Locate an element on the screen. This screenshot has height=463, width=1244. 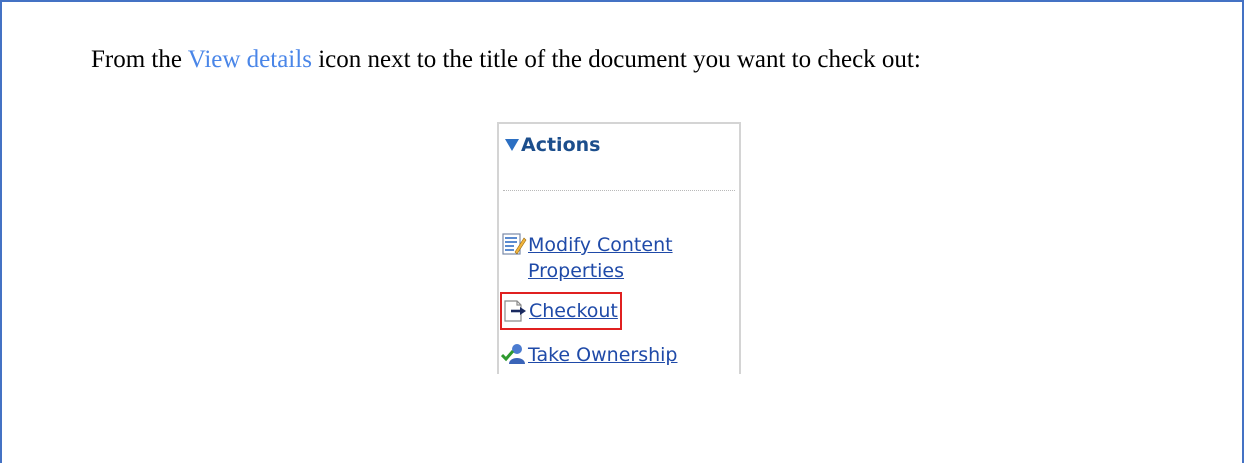
checkout-action: Checkout is located at coordinates (561, 311).